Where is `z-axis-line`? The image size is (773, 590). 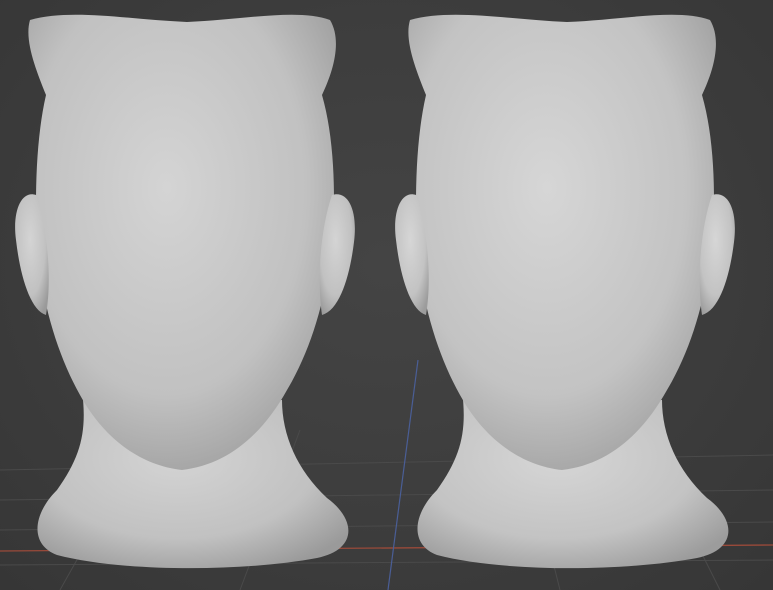
z-axis-line is located at coordinates (403, 474).